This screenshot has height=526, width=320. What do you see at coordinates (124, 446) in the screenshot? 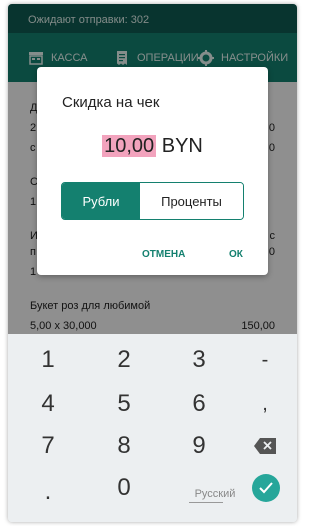
I see `key-8: 8` at bounding box center [124, 446].